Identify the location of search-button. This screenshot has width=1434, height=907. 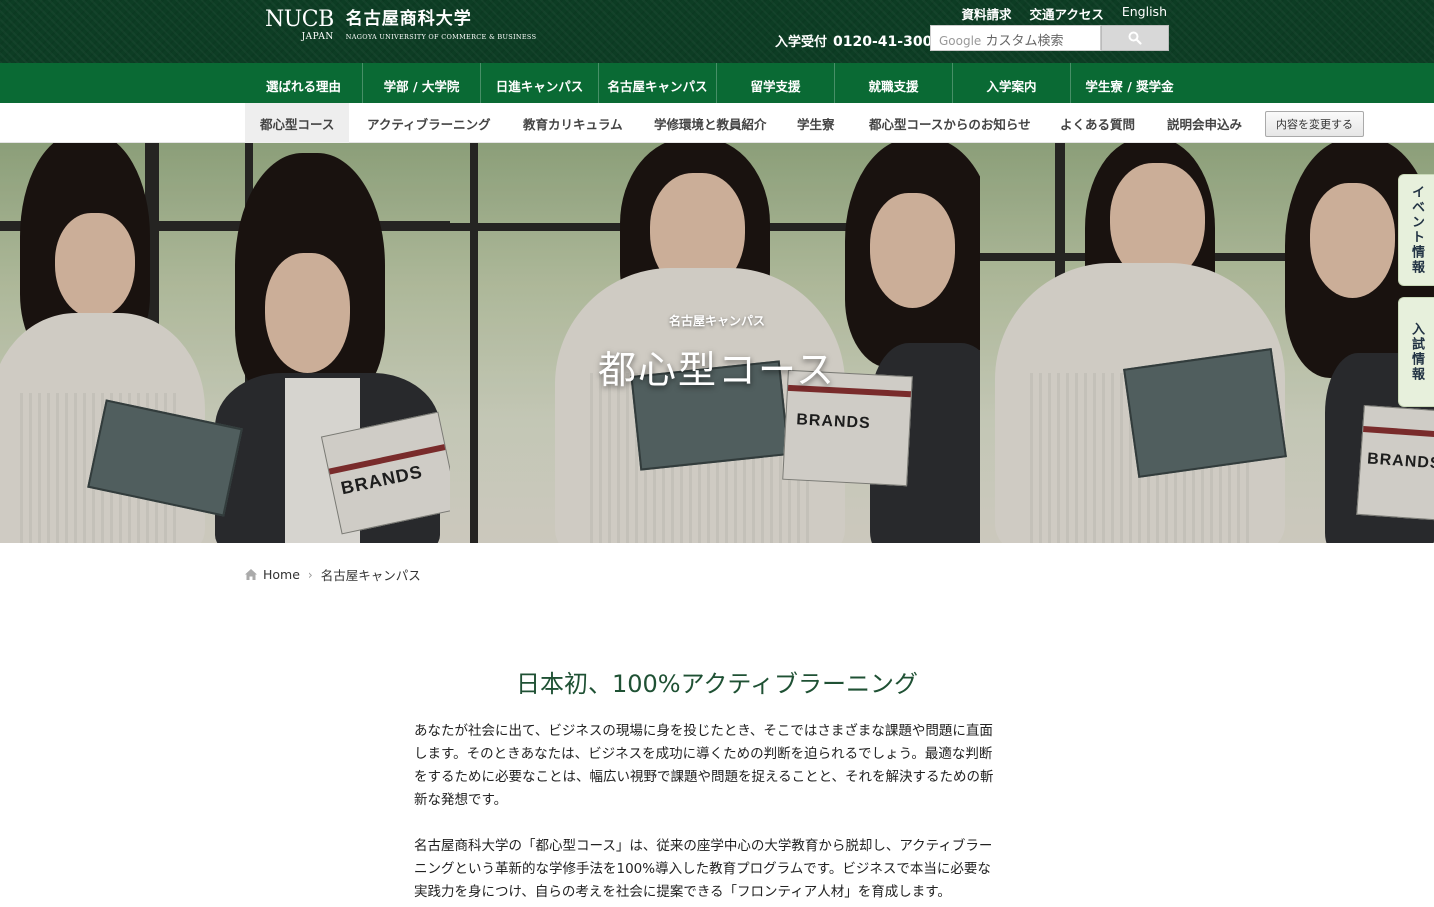
(1135, 38).